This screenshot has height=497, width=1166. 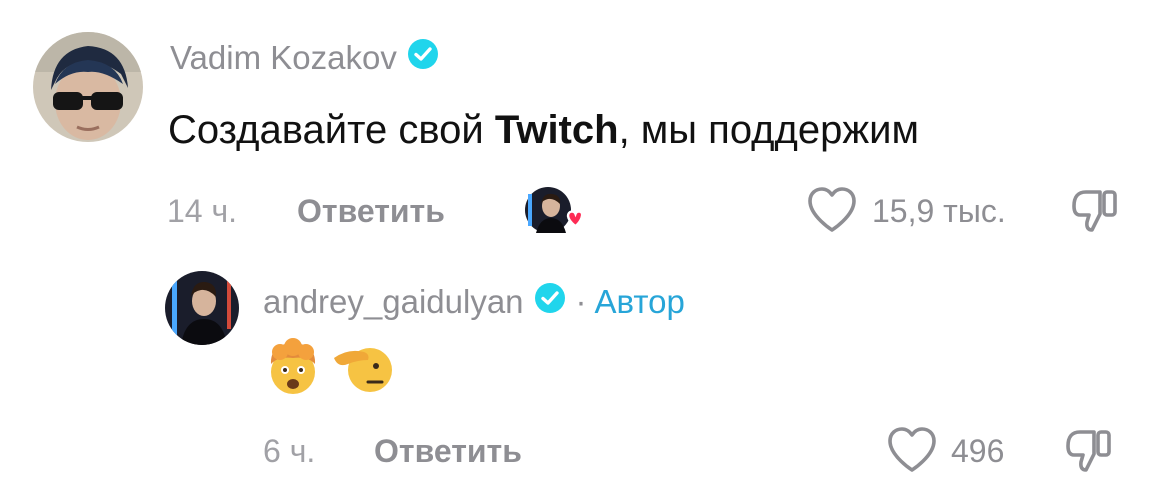 What do you see at coordinates (202, 211) in the screenshot?
I see `comment-timestamp: 14 ч.` at bounding box center [202, 211].